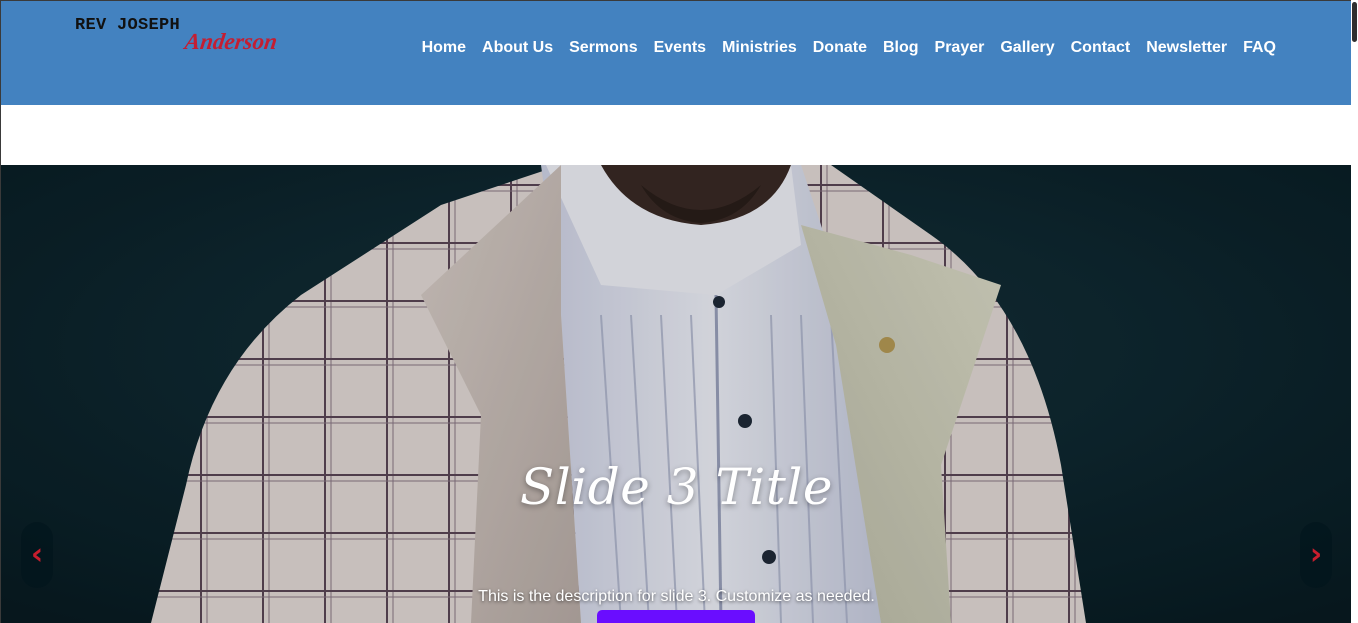 This screenshot has height=623, width=1358. What do you see at coordinates (180, 39) in the screenshot?
I see `site-logo: REV JOSEPH Anderson` at bounding box center [180, 39].